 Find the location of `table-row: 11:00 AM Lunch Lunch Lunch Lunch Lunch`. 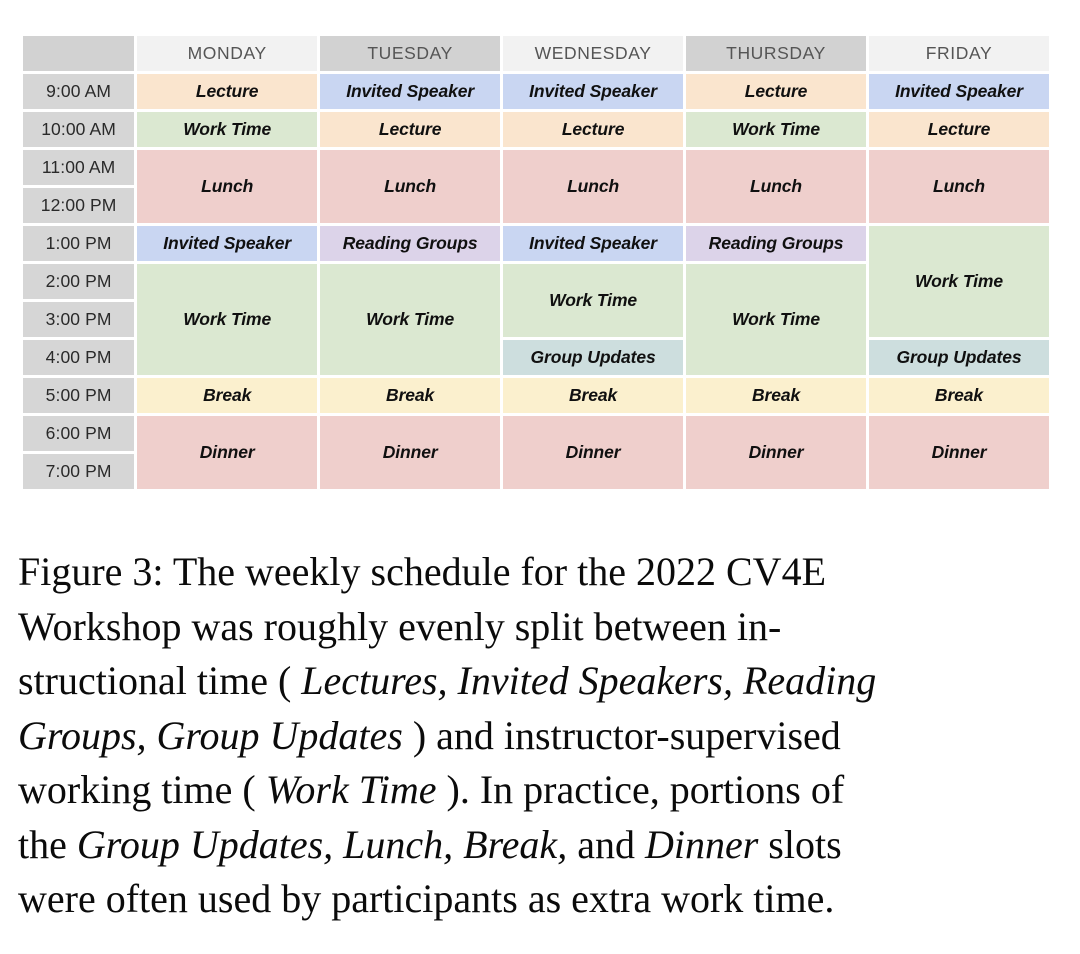

table-row: 11:00 AM Lunch Lunch Lunch Lunch Lunch is located at coordinates (536, 186).